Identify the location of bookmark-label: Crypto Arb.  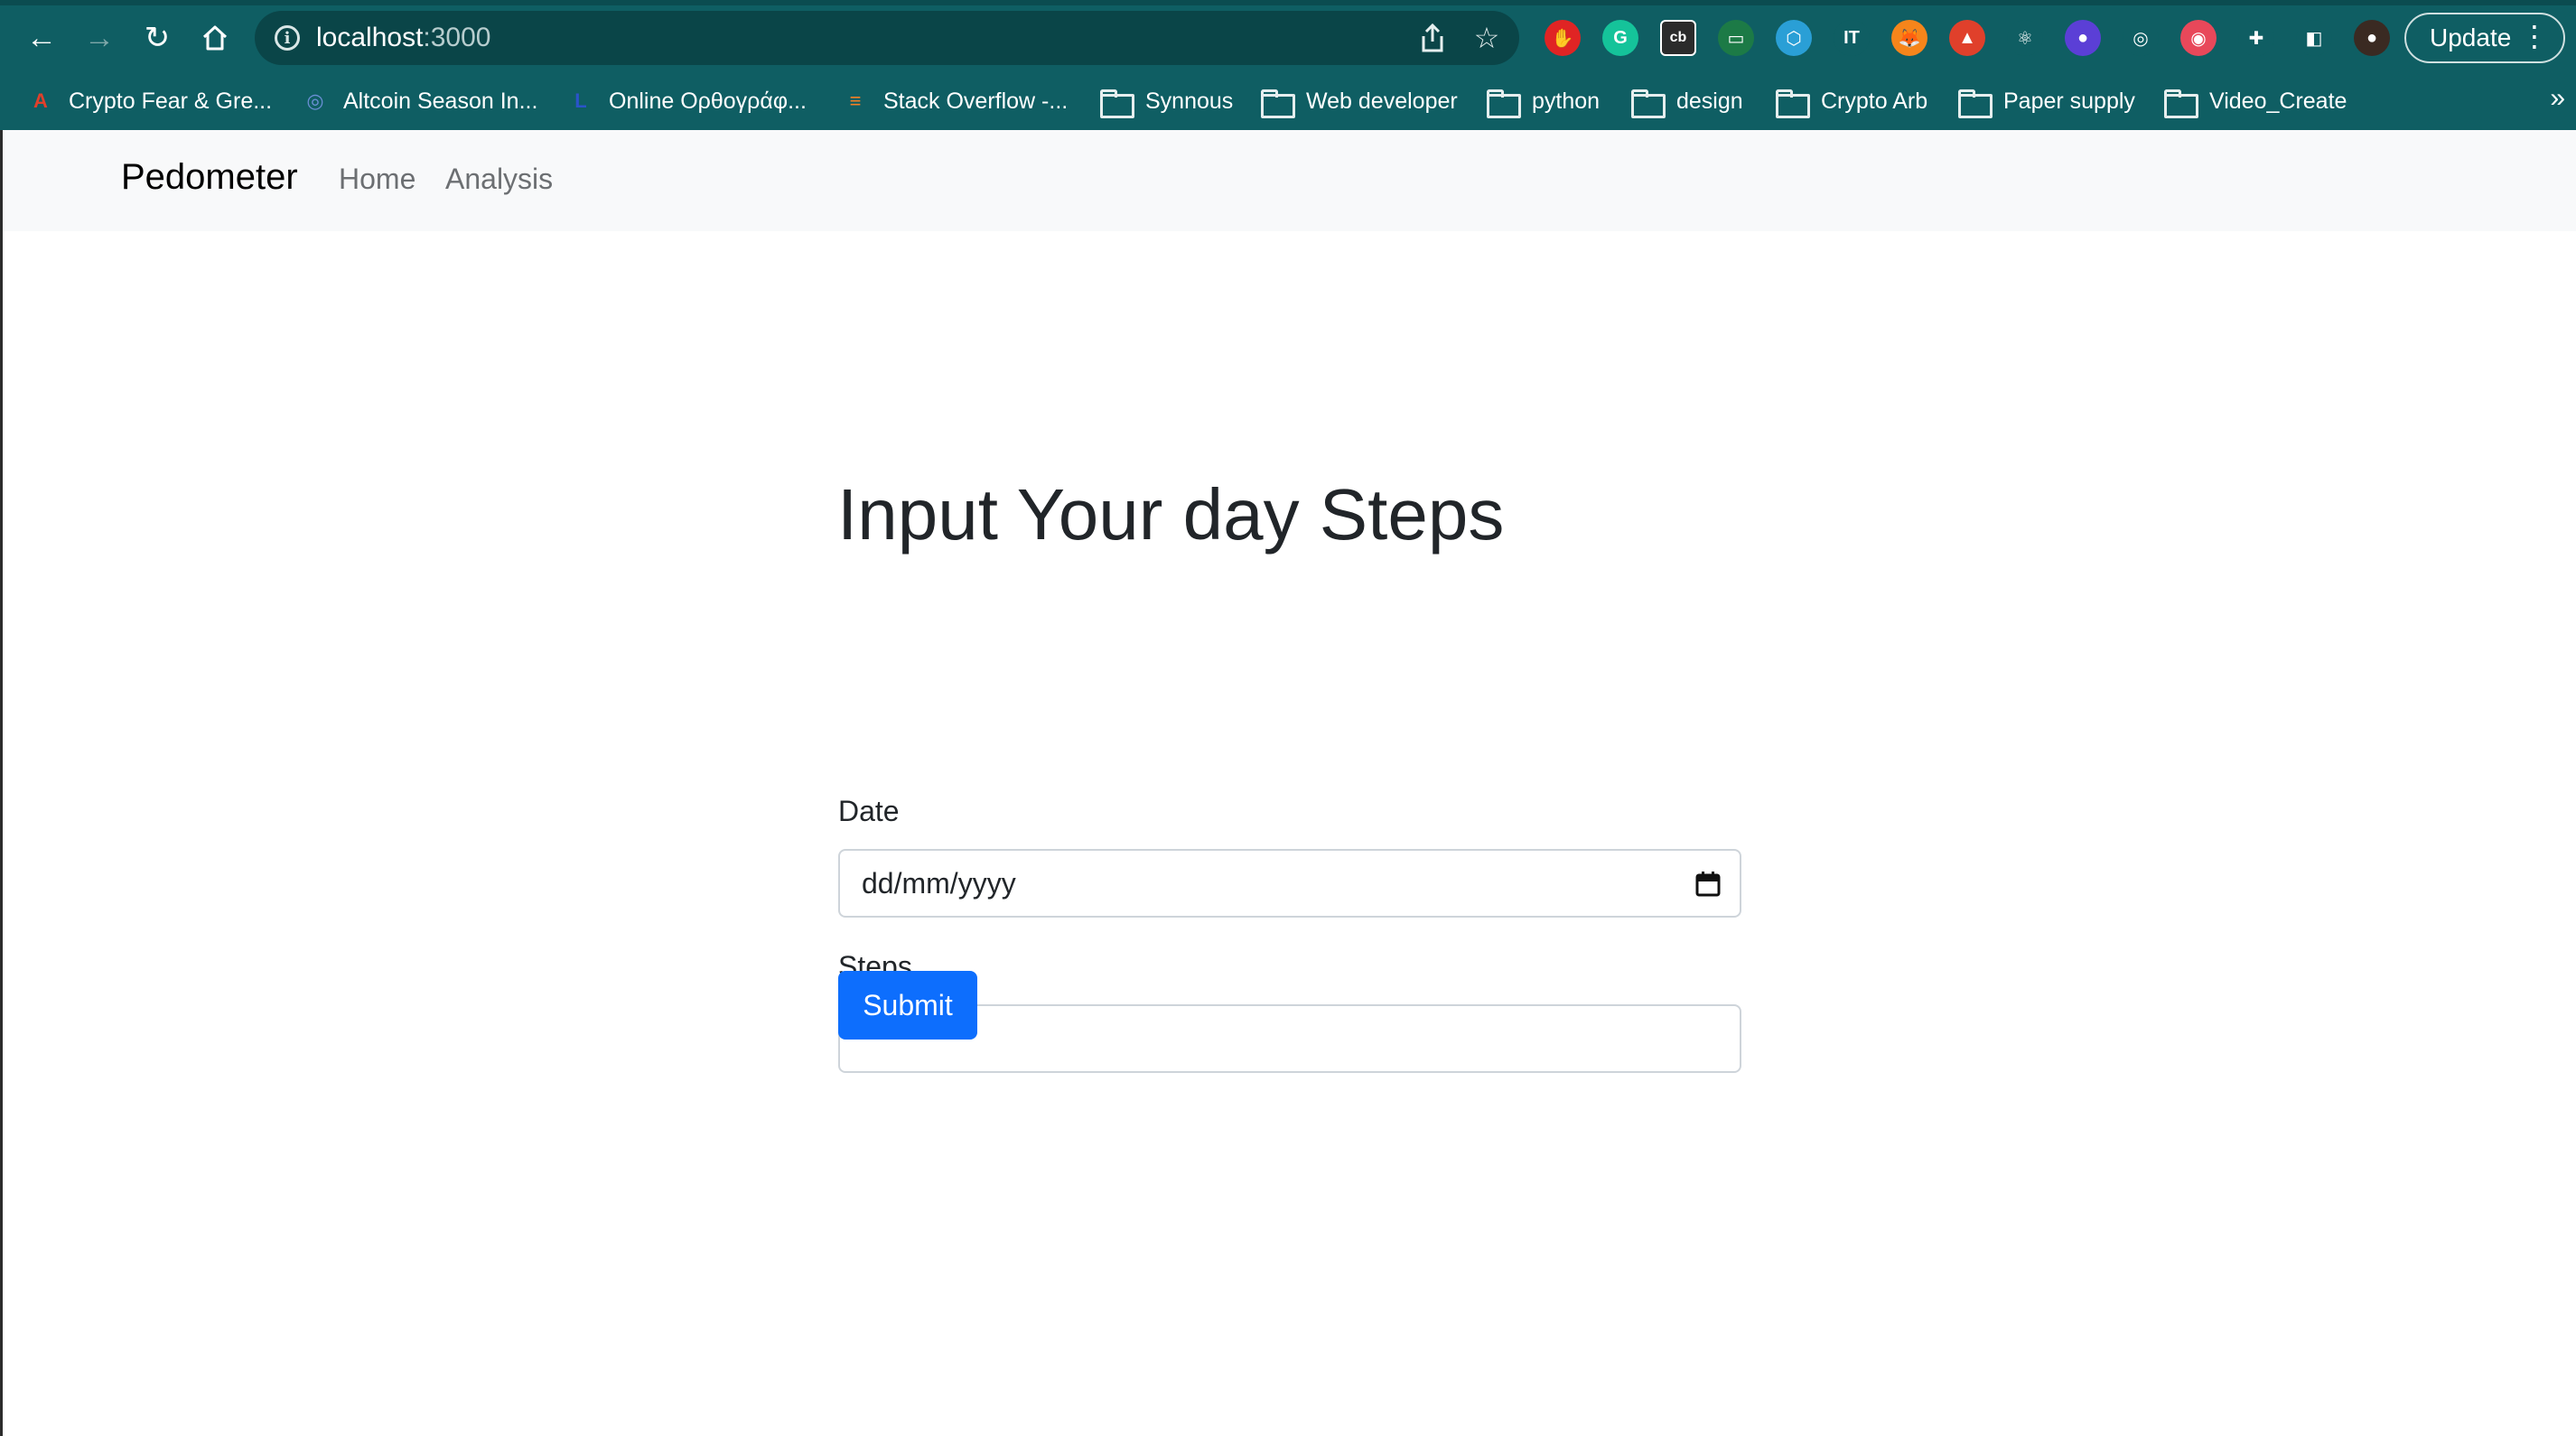
(1874, 101).